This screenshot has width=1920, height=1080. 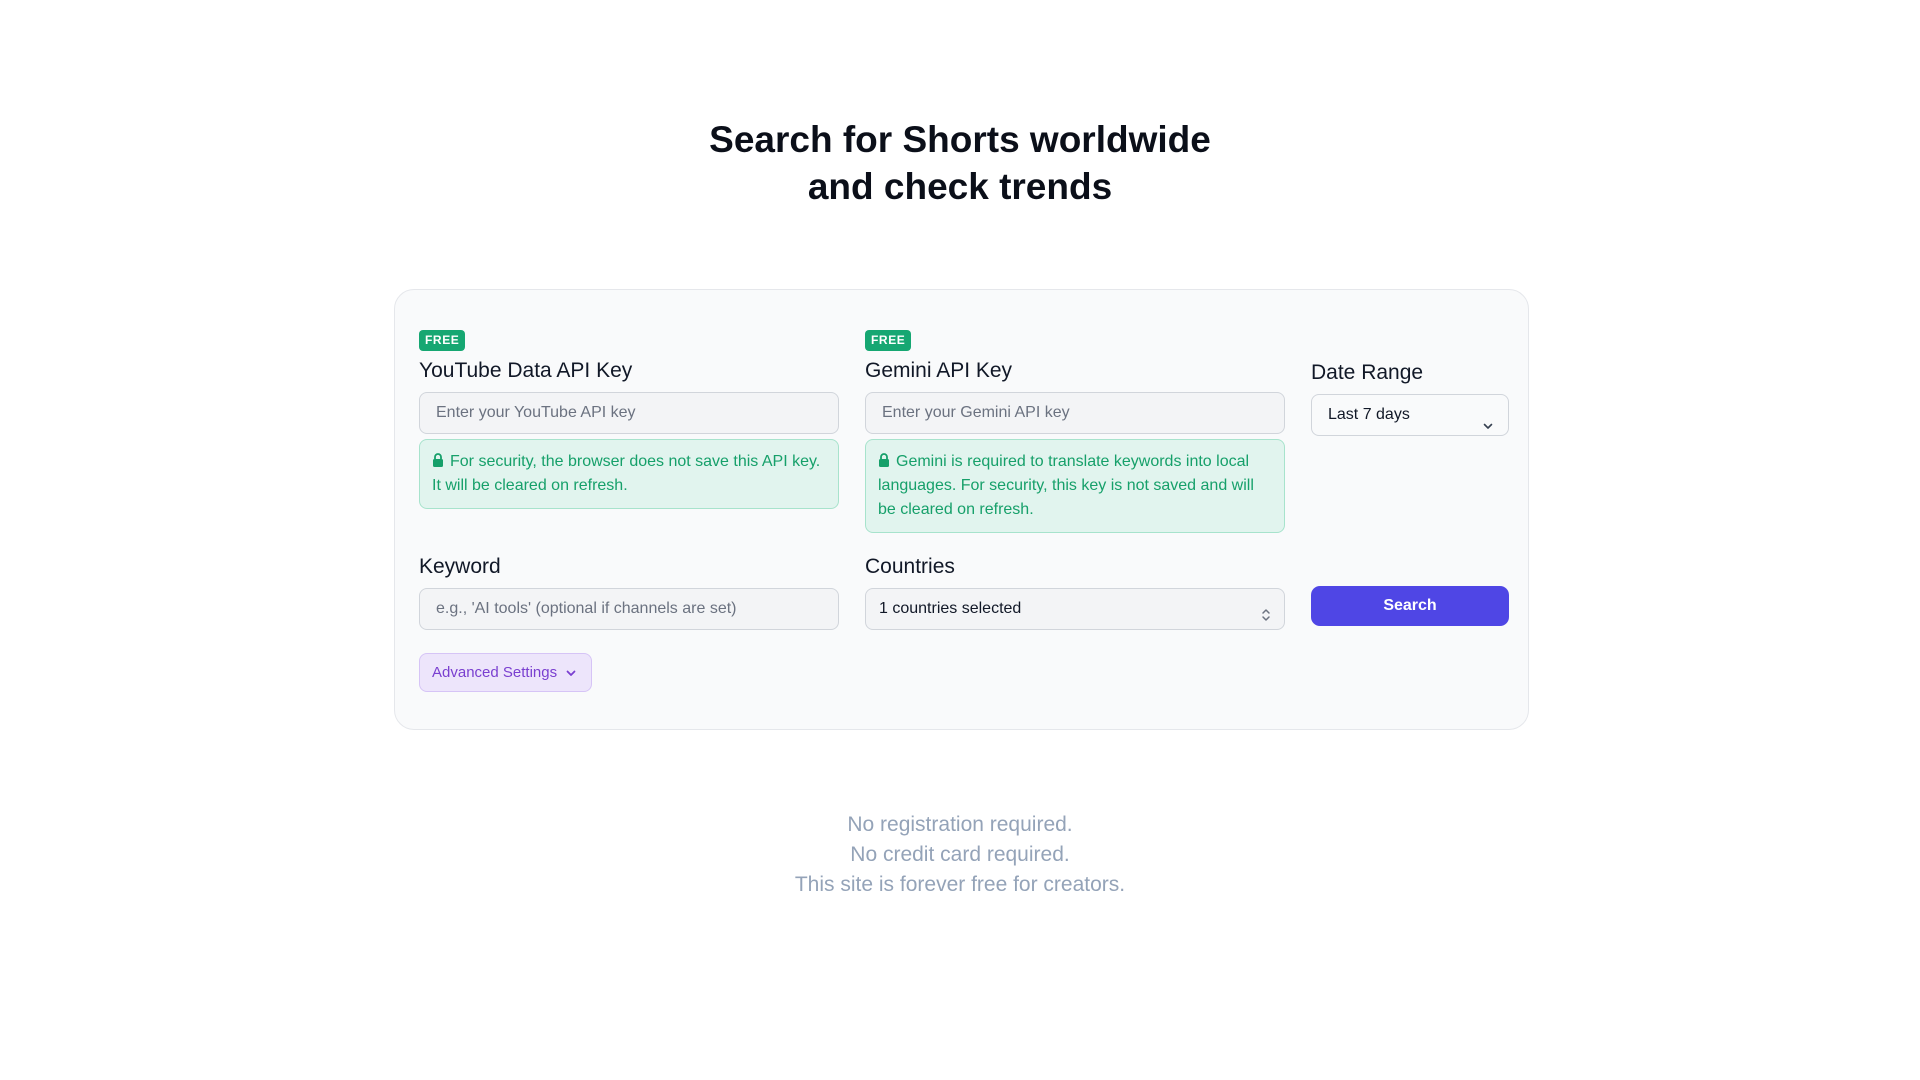 What do you see at coordinates (888, 340) in the screenshot?
I see `gemini-free-badge: FREE` at bounding box center [888, 340].